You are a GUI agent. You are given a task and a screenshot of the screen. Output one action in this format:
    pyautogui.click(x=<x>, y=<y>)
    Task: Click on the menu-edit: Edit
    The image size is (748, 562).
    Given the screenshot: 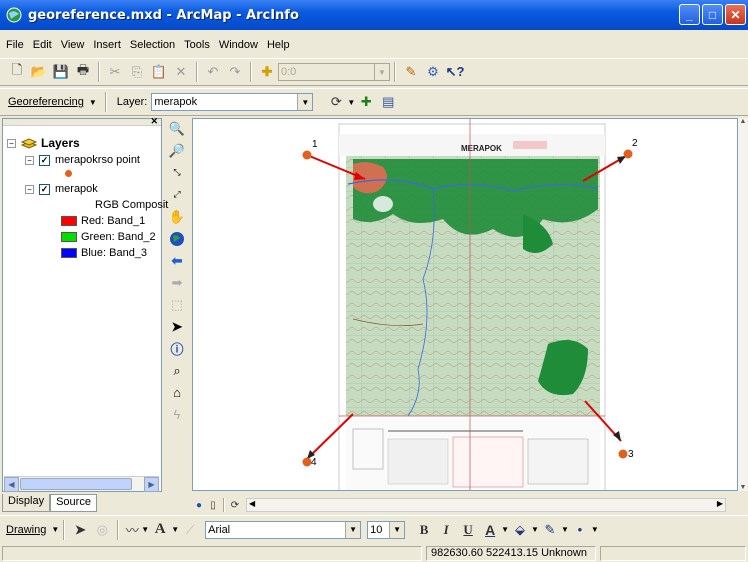 What is the action you would take?
    pyautogui.click(x=42, y=45)
    